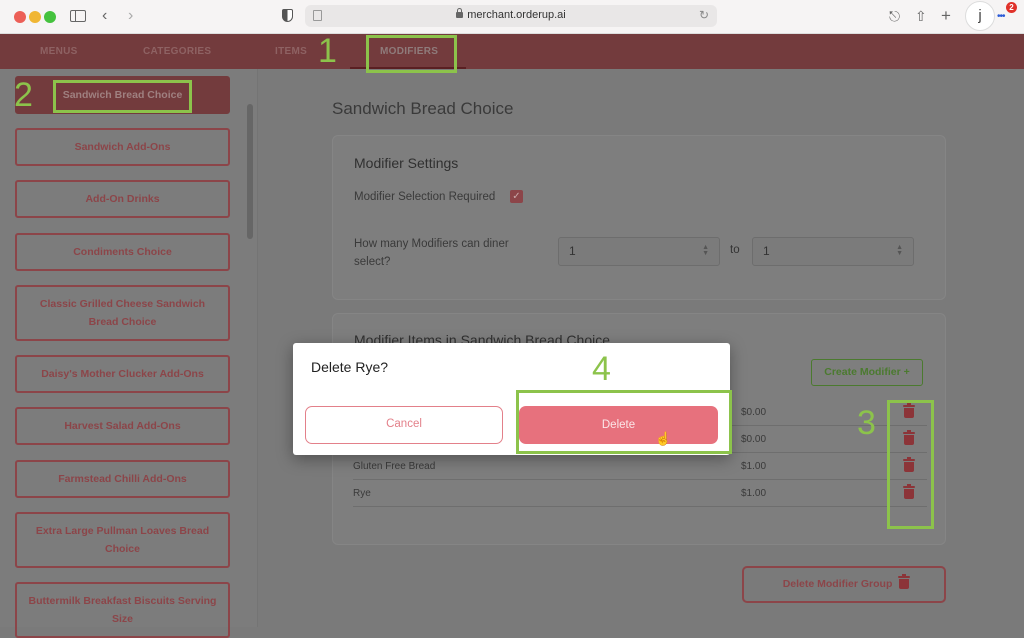 The height and width of the screenshot is (638, 1024). I want to click on selection-required-label: Modifier Selection Required, so click(425, 197).